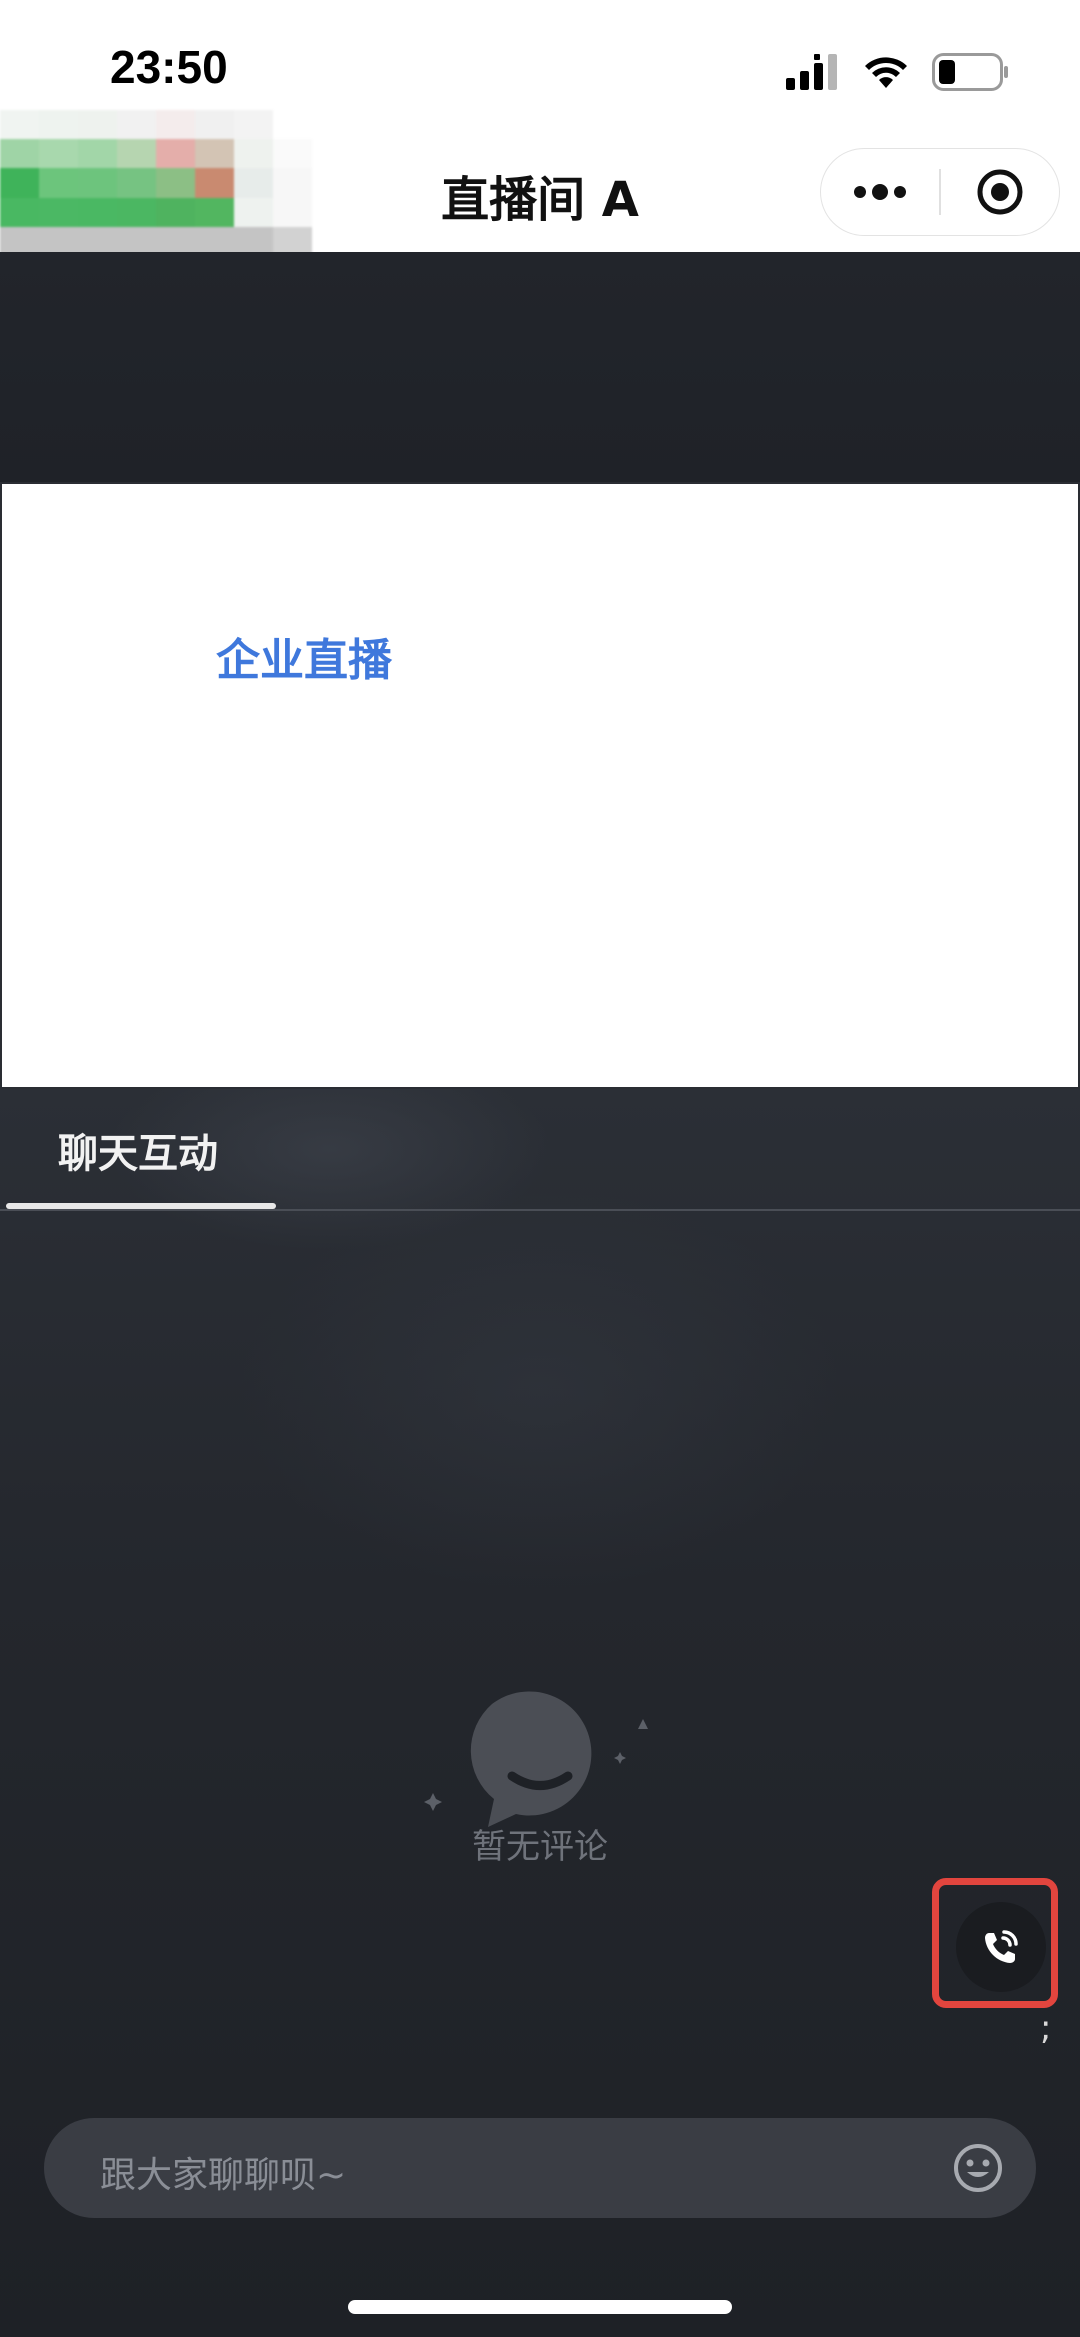 The height and width of the screenshot is (2337, 1080). I want to click on wifi-icon, so click(886, 72).